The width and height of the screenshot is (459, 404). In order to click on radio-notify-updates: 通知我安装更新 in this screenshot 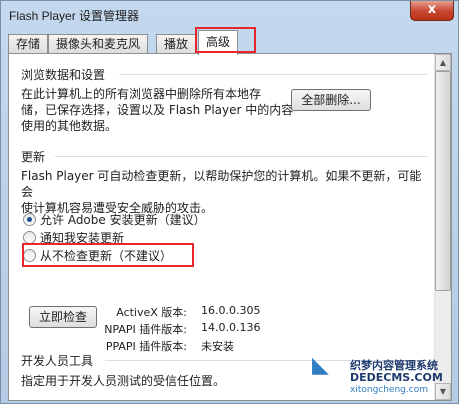, I will do `click(73, 237)`.